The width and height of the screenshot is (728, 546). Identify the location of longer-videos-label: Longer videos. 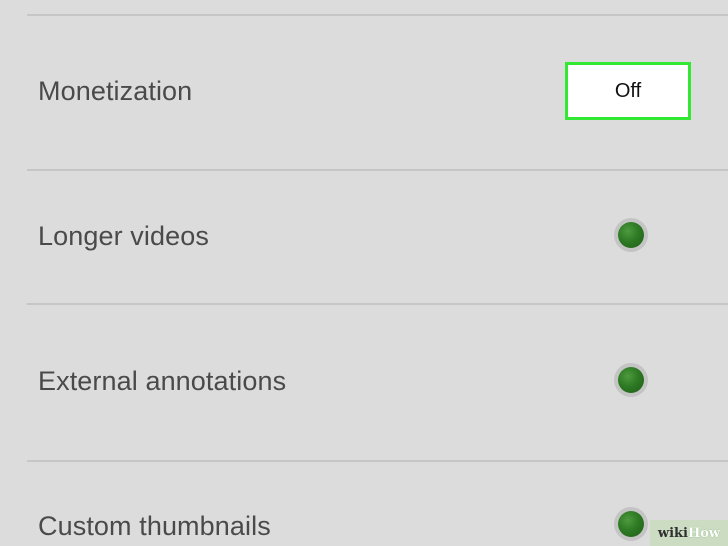
(123, 236).